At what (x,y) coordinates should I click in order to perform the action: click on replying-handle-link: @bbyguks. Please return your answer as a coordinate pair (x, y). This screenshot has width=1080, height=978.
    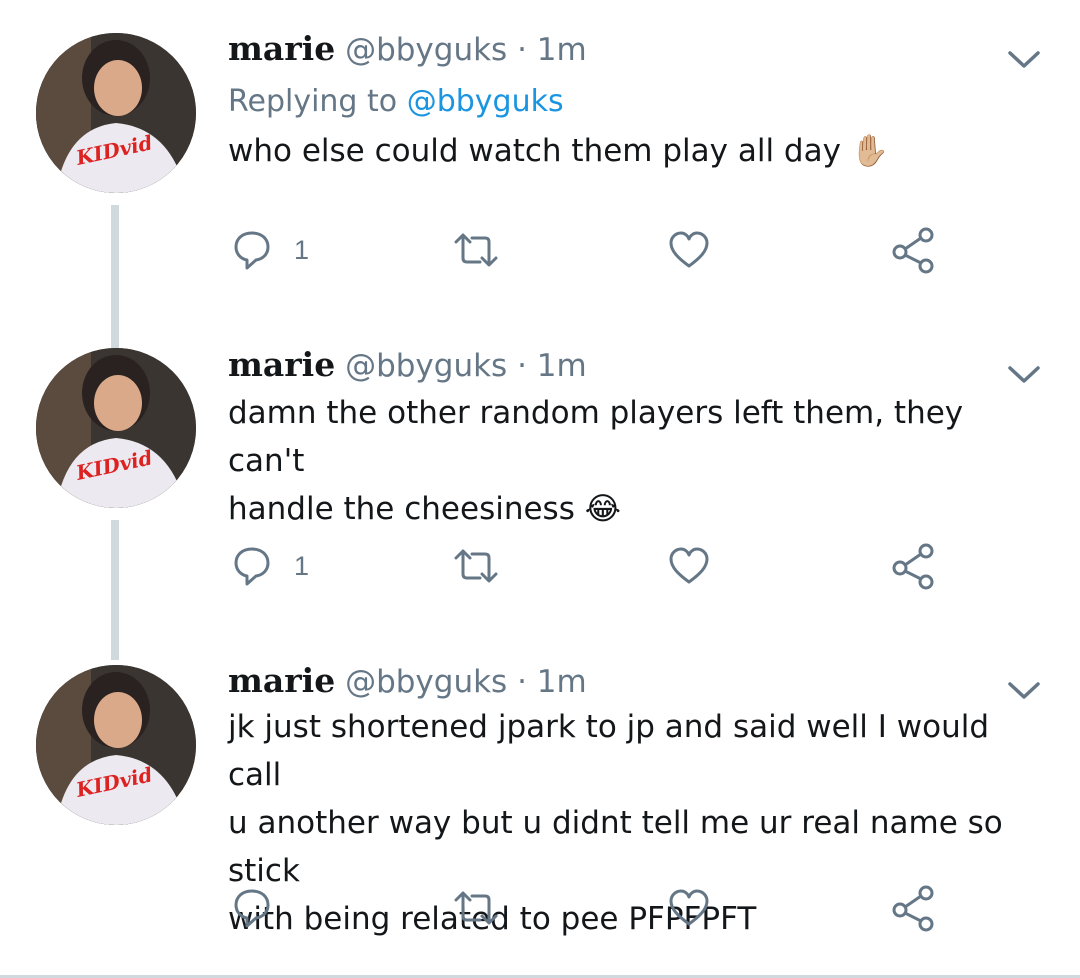
    Looking at the image, I should click on (485, 101).